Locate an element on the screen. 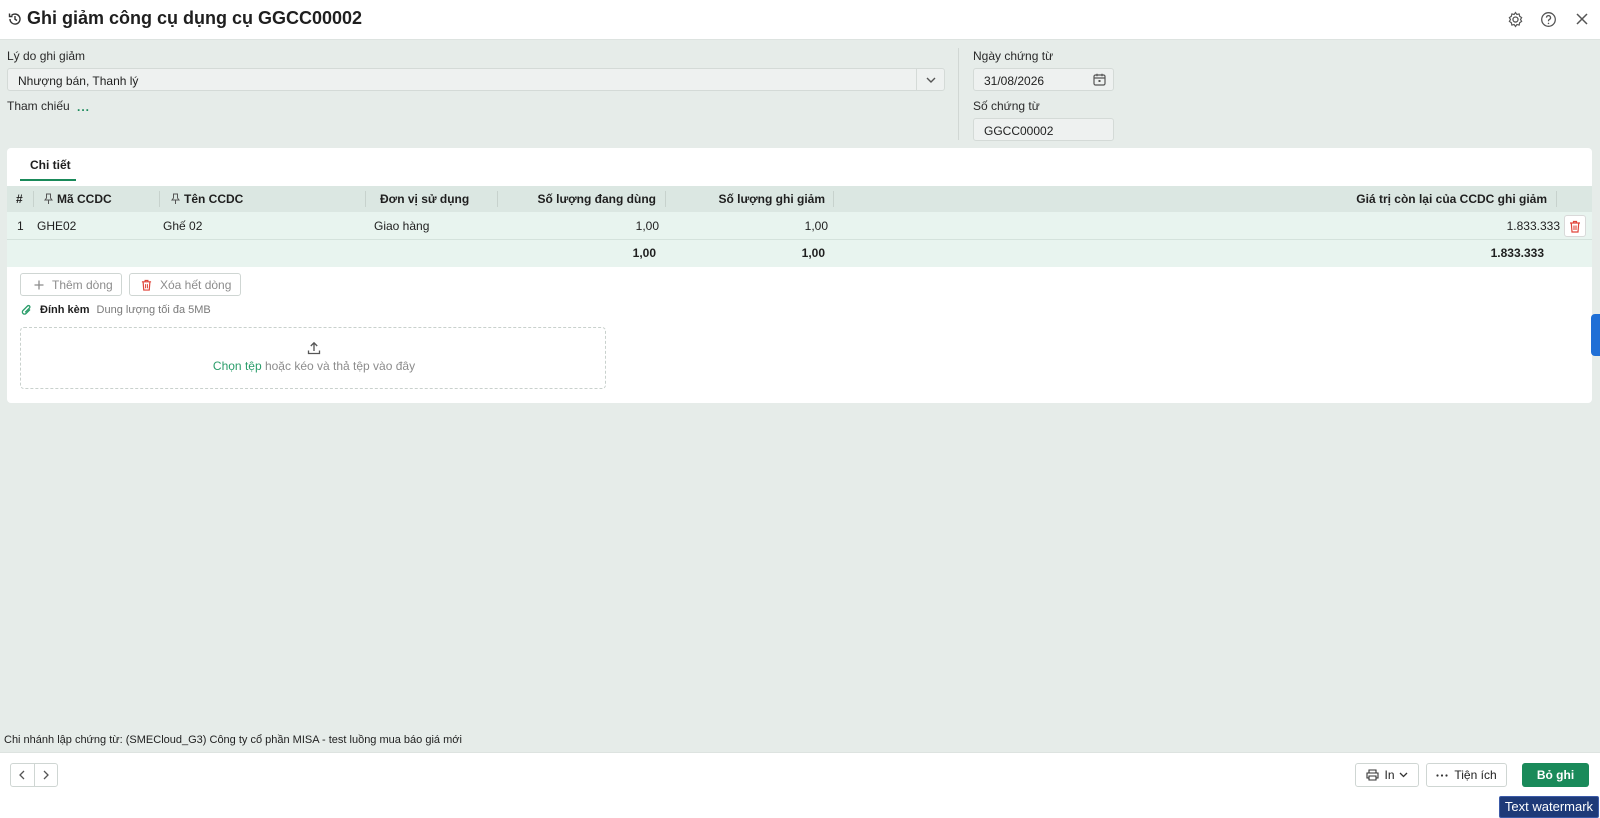 Image resolution: width=1600 pixels, height=818 pixels. reference-label: Tham chiếu is located at coordinates (38, 106).